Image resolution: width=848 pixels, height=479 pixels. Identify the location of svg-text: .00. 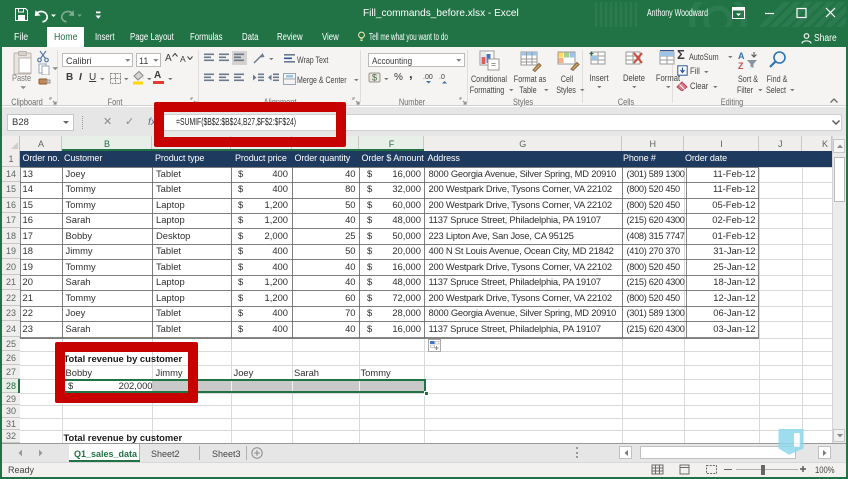
(428, 77).